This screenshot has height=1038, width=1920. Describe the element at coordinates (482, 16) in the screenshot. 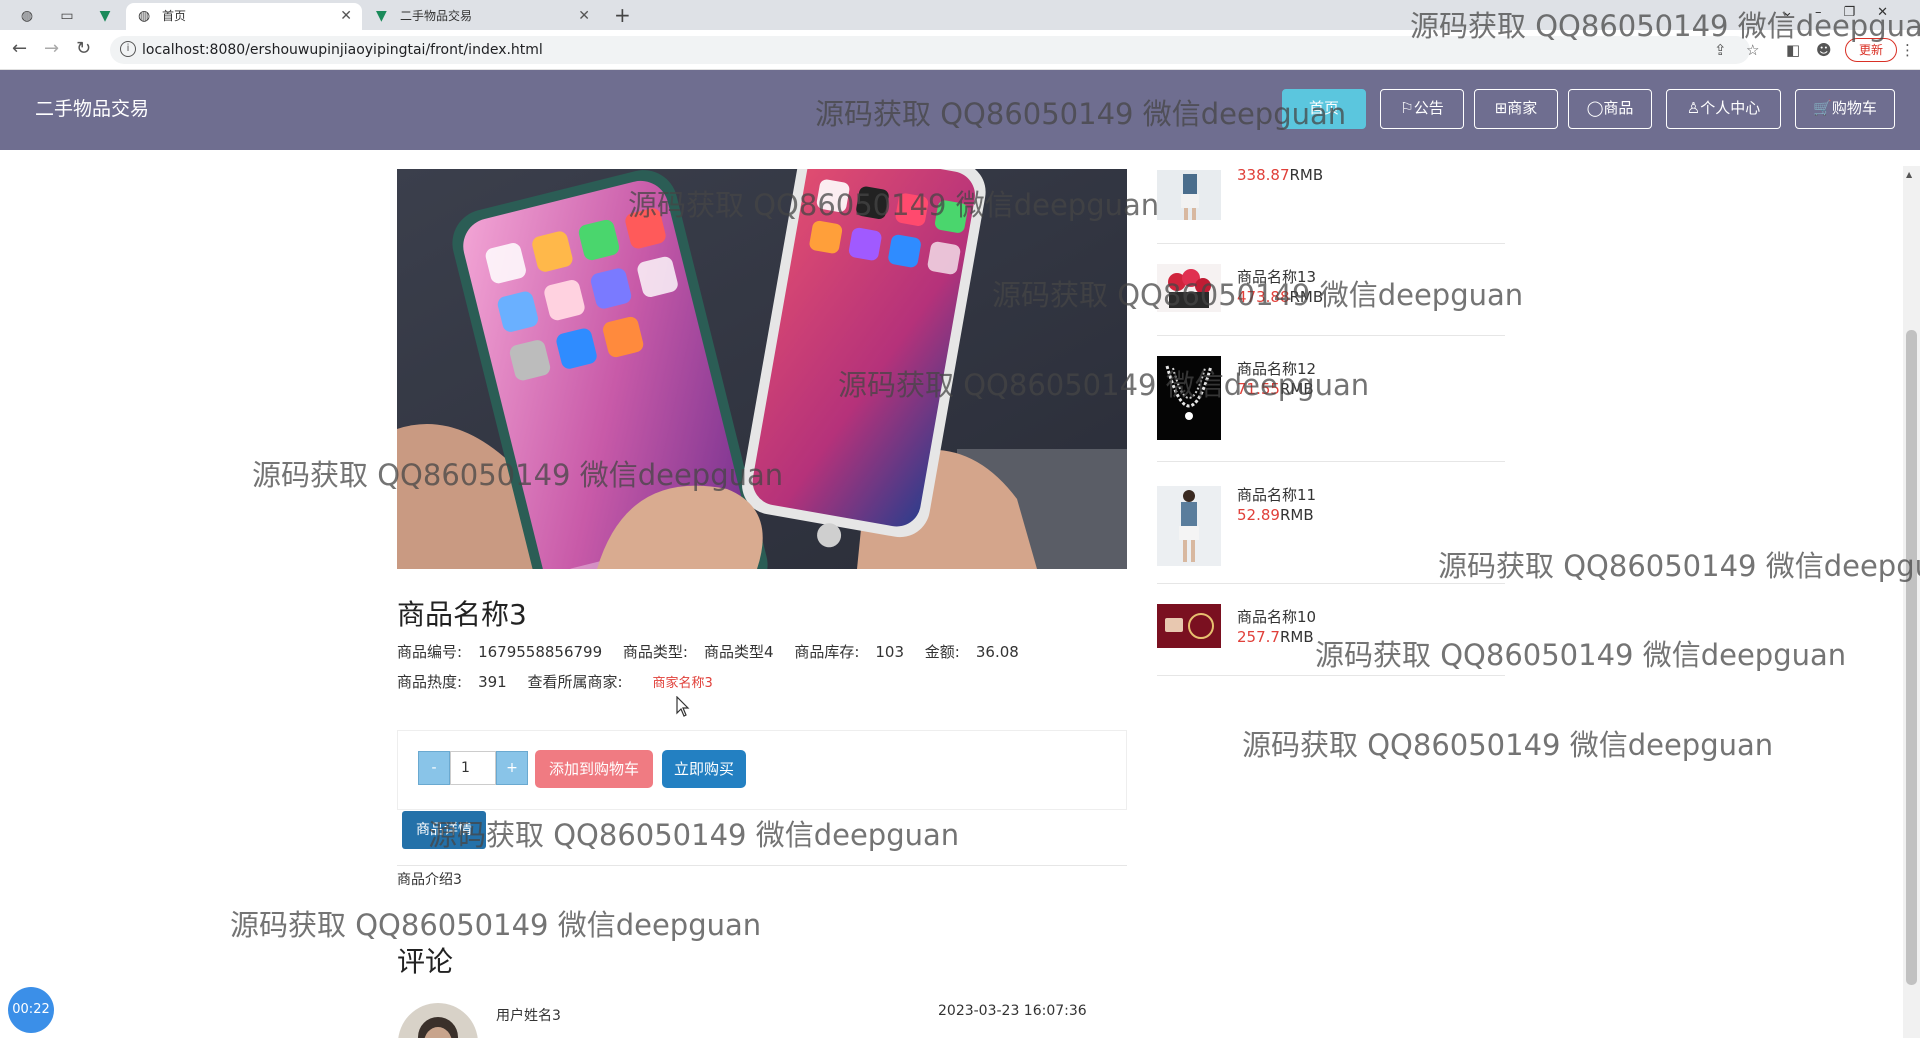

I see `browser-tab-market: ▼ 二手物品交易 ✕` at that location.